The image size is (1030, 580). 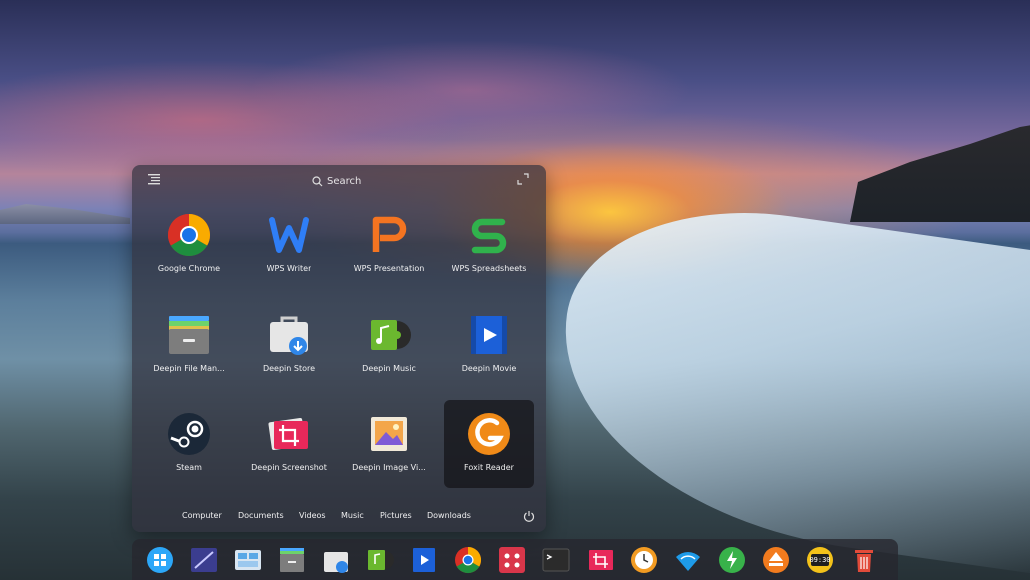 What do you see at coordinates (489, 434) in the screenshot?
I see `foxit-icon` at bounding box center [489, 434].